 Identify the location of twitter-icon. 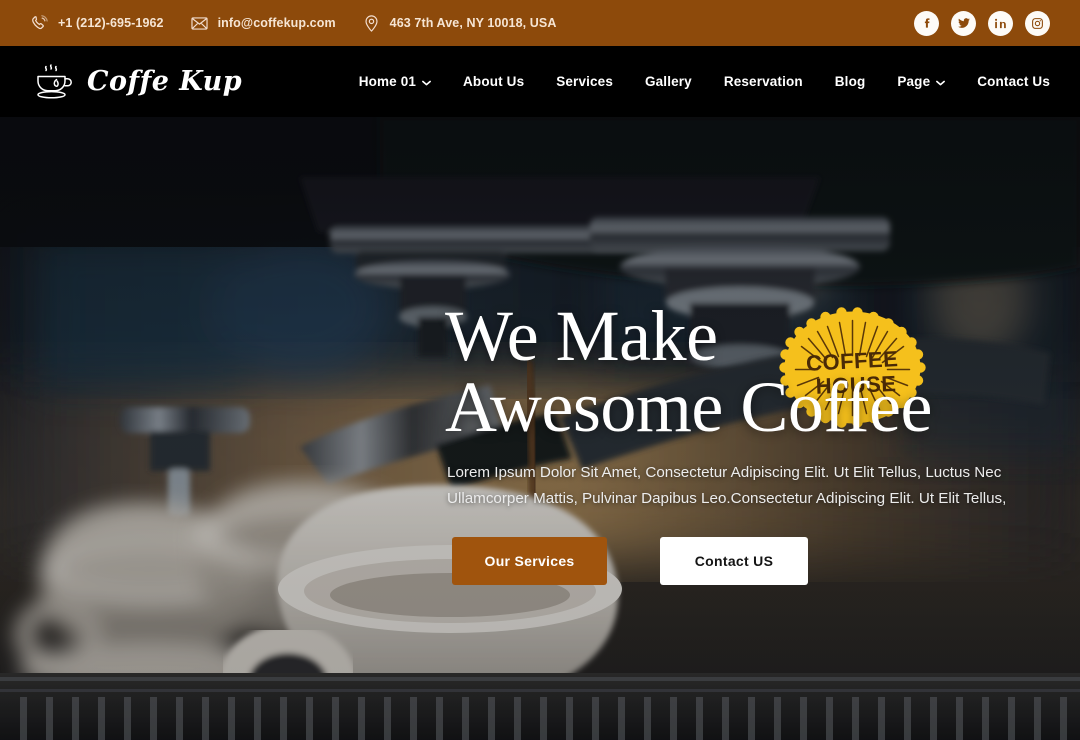
(963, 23).